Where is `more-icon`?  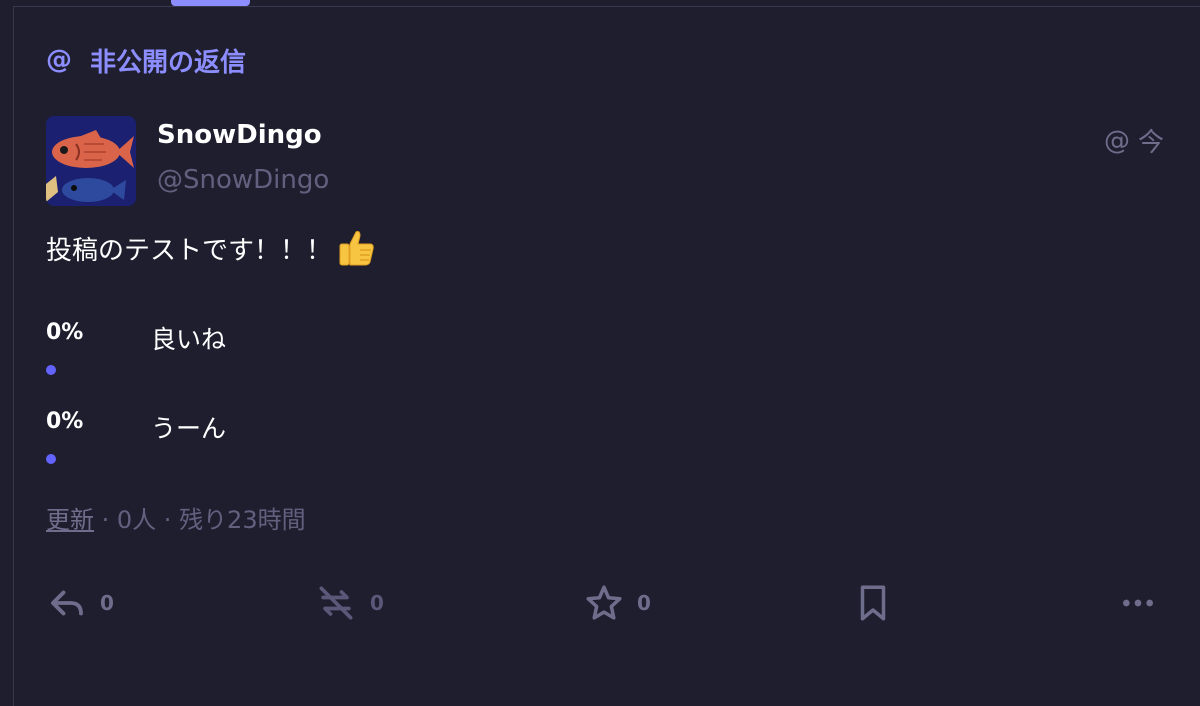 more-icon is located at coordinates (1138, 603).